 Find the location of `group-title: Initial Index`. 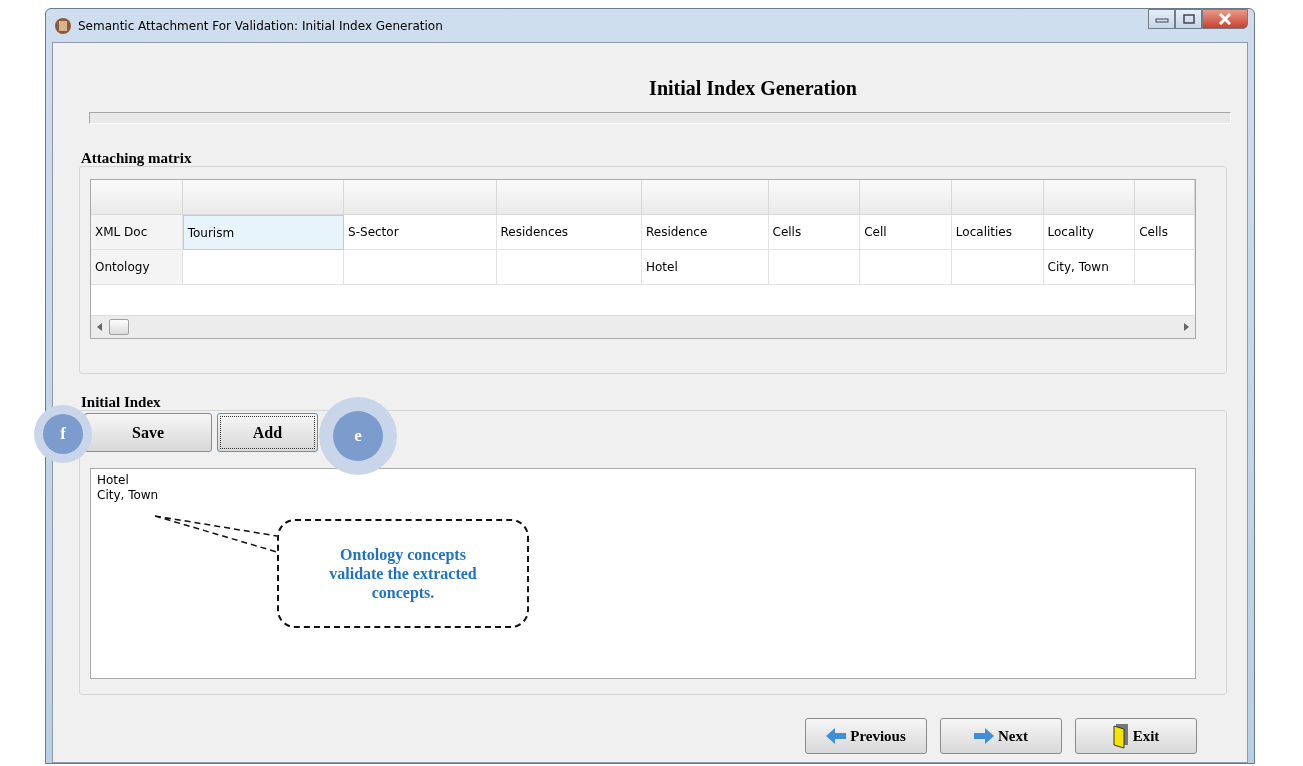

group-title: Initial Index is located at coordinates (121, 402).